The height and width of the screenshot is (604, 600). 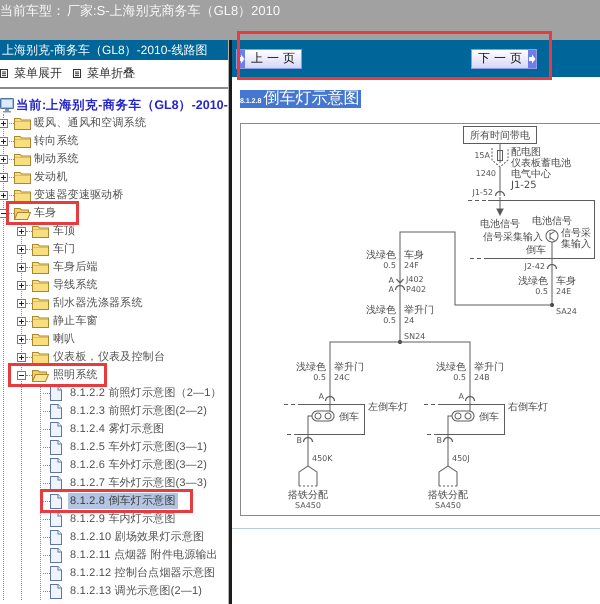 What do you see at coordinates (123, 519) in the screenshot?
I see `tree-item: 8.1.2.9 车内灯示意图` at bounding box center [123, 519].